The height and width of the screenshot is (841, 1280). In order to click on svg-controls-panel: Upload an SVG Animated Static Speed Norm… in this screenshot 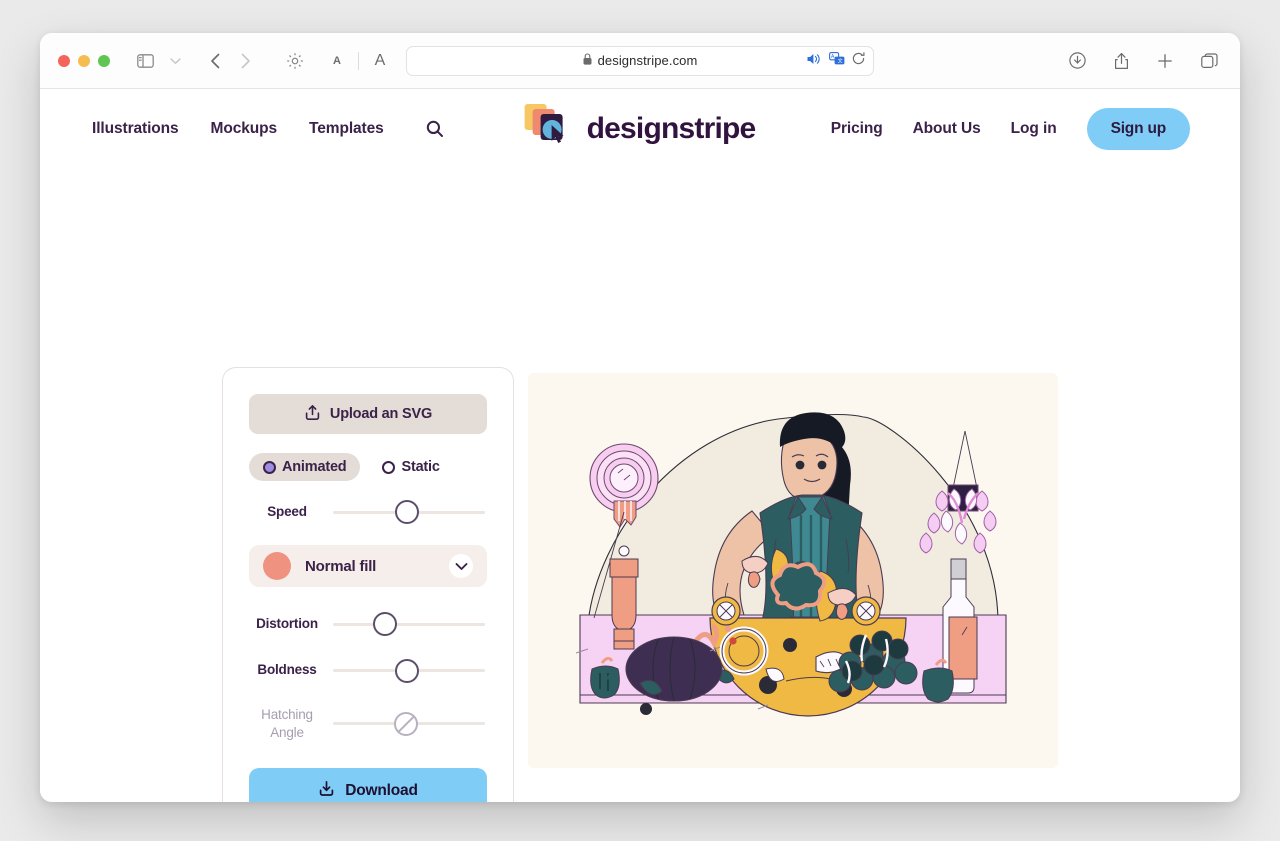, I will do `click(368, 584)`.